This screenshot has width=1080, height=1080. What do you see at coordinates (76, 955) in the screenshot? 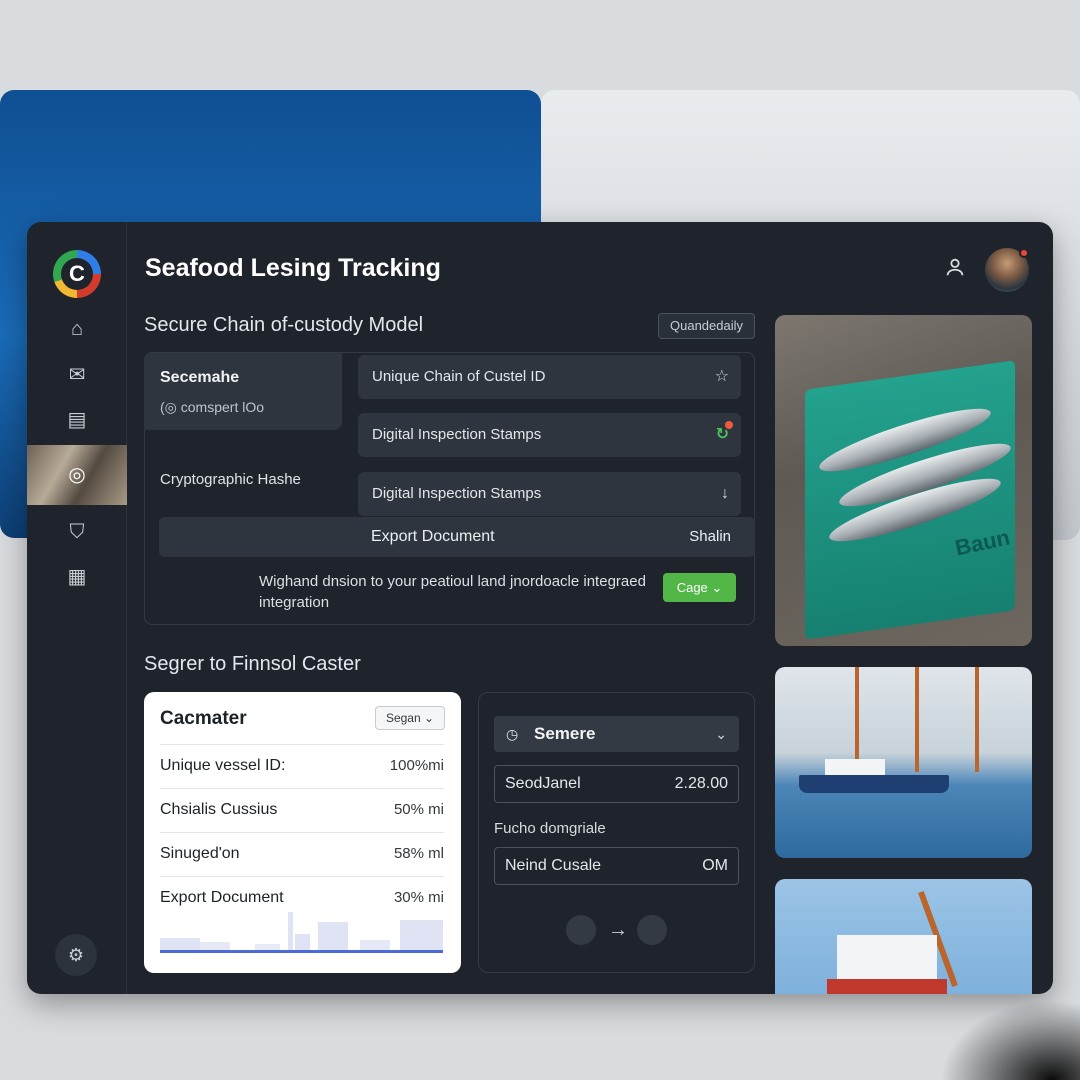
I see `settings-icon: ⚙` at bounding box center [76, 955].